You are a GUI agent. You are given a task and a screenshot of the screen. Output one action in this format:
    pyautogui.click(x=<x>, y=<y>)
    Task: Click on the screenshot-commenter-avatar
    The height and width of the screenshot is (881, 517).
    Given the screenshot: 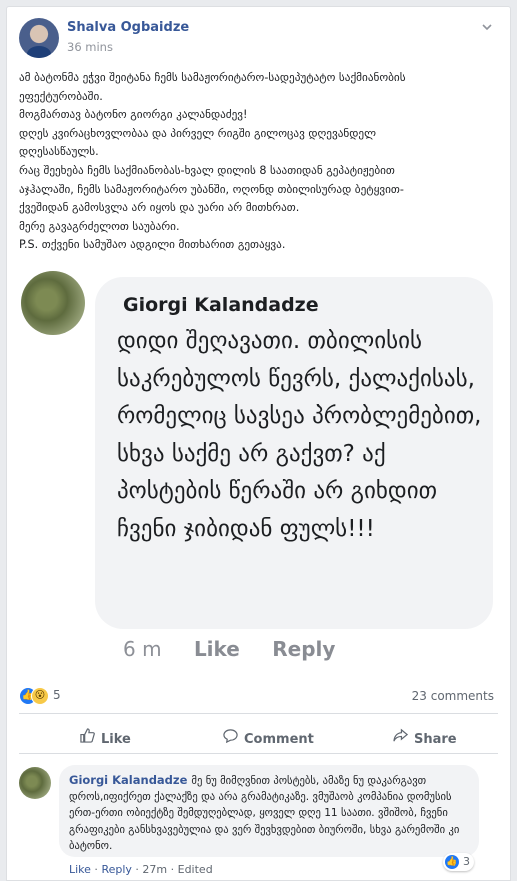 What is the action you would take?
    pyautogui.click(x=53, y=303)
    